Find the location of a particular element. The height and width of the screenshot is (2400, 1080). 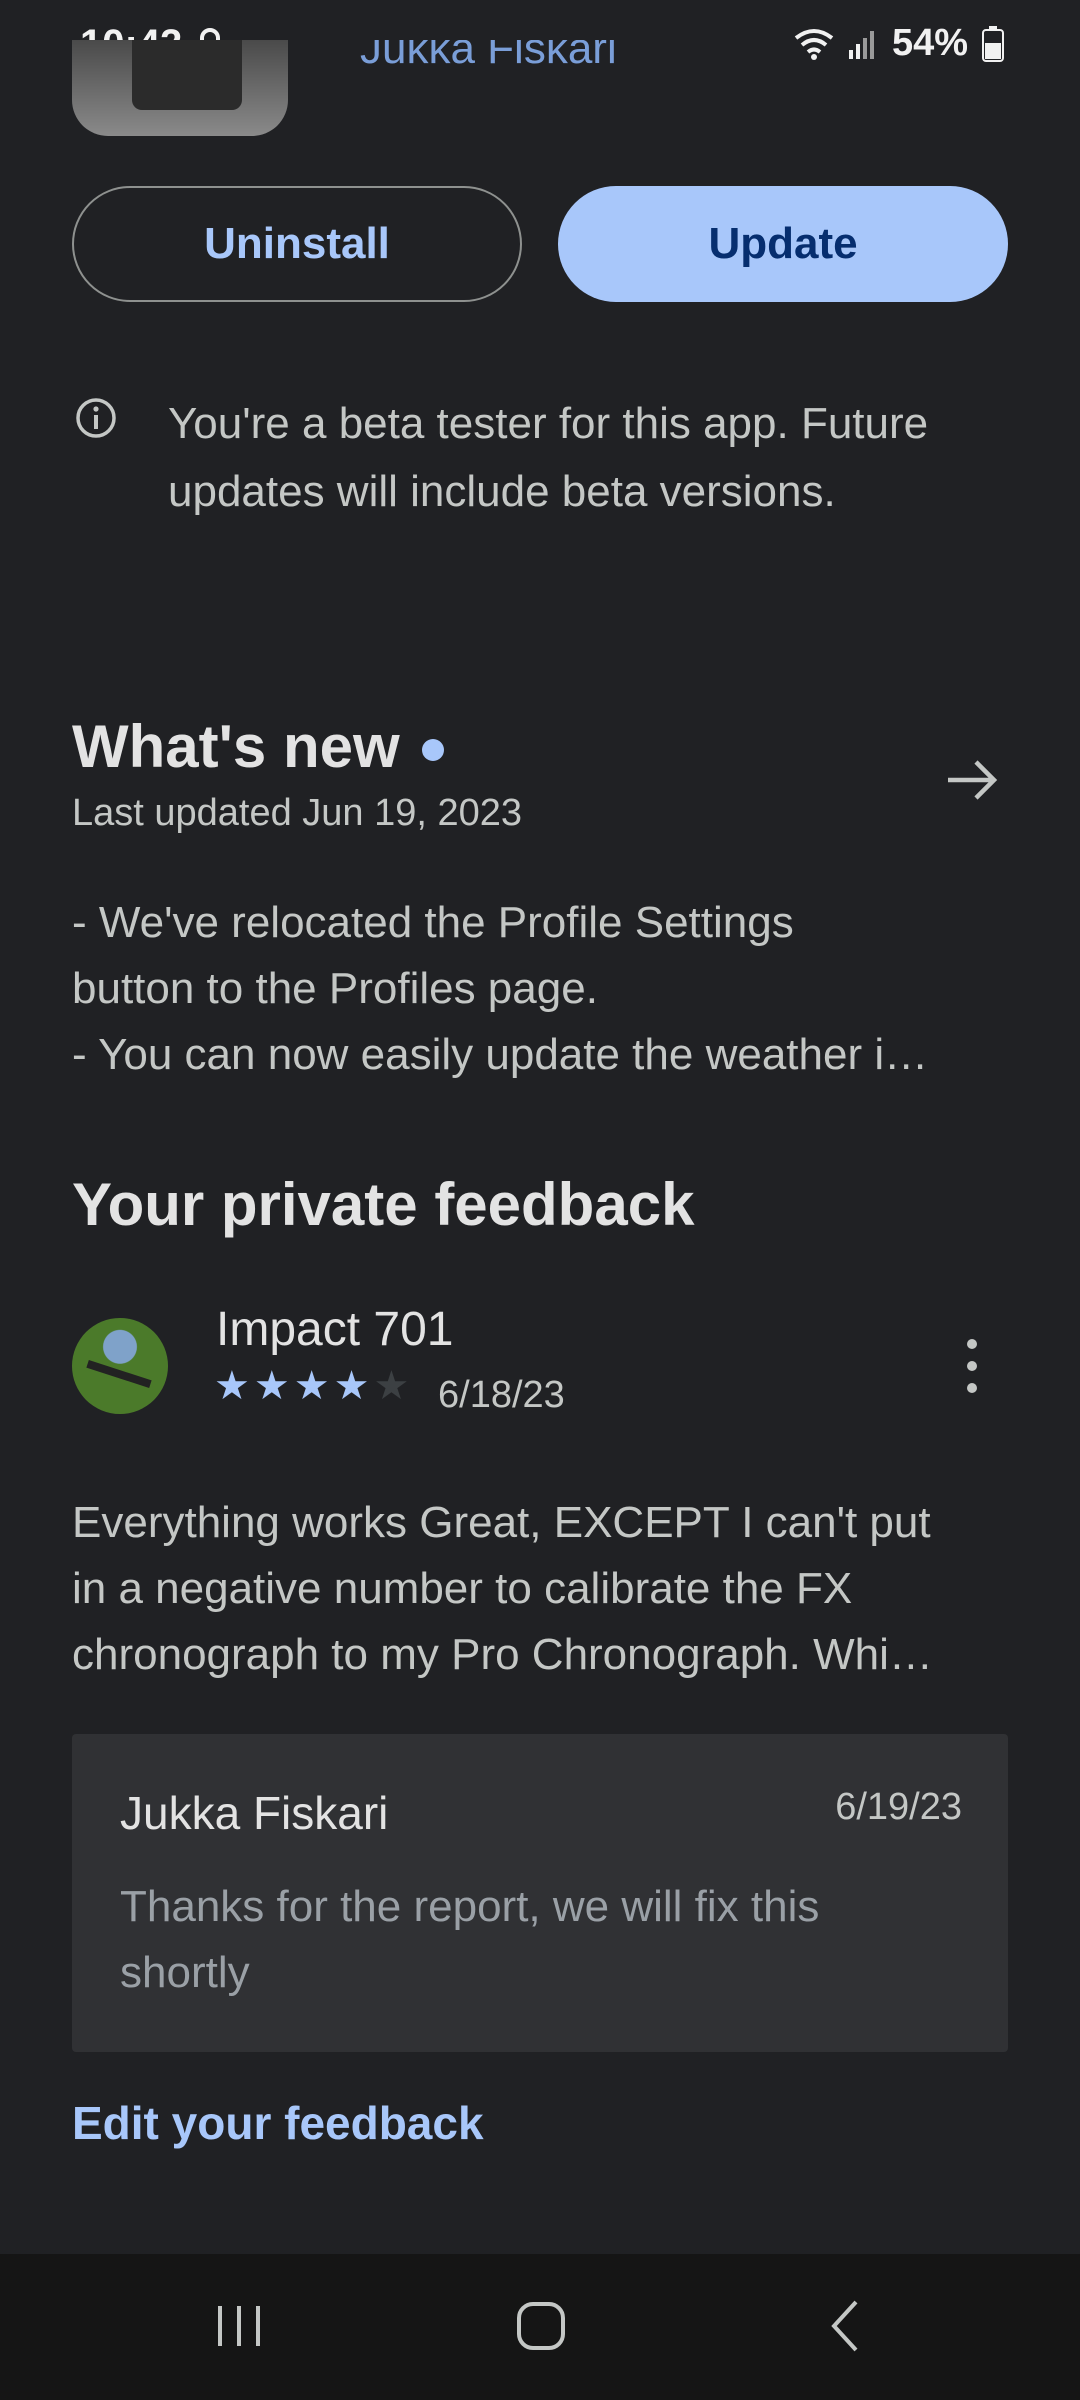

status-indicators: 54% is located at coordinates (899, 43).